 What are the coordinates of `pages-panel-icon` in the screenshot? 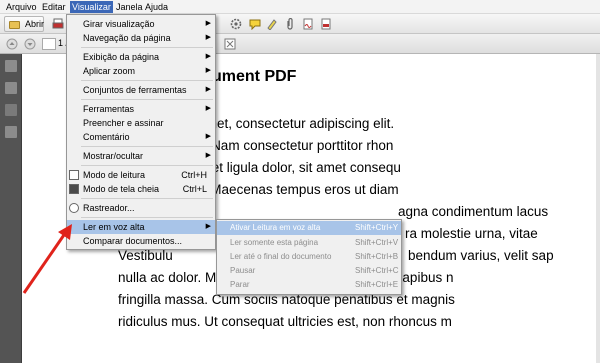 It's located at (11, 66).